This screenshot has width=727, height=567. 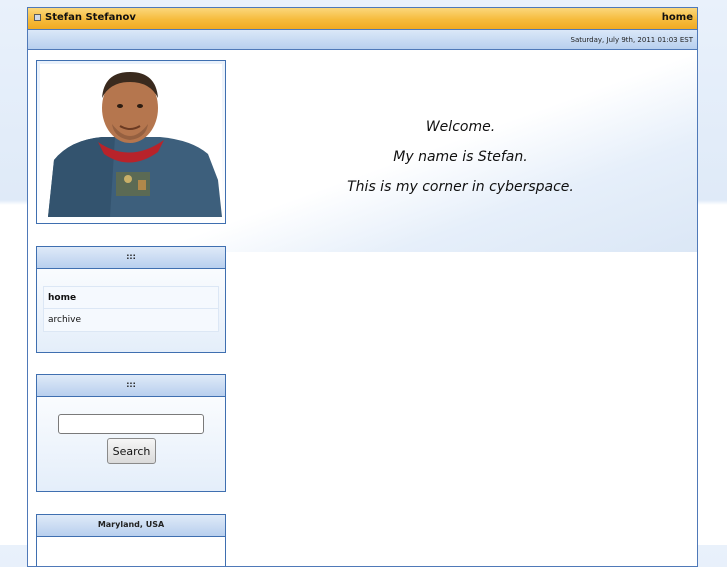 What do you see at coordinates (631, 40) in the screenshot?
I see `date-display: Saturday, July 9th, 2011 01:03 EST` at bounding box center [631, 40].